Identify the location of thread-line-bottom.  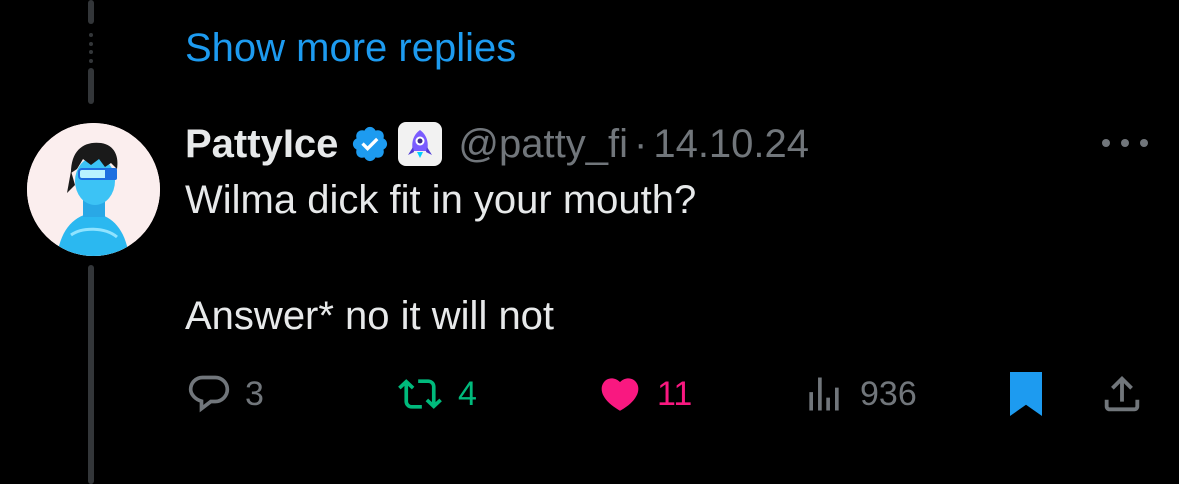
(91, 374).